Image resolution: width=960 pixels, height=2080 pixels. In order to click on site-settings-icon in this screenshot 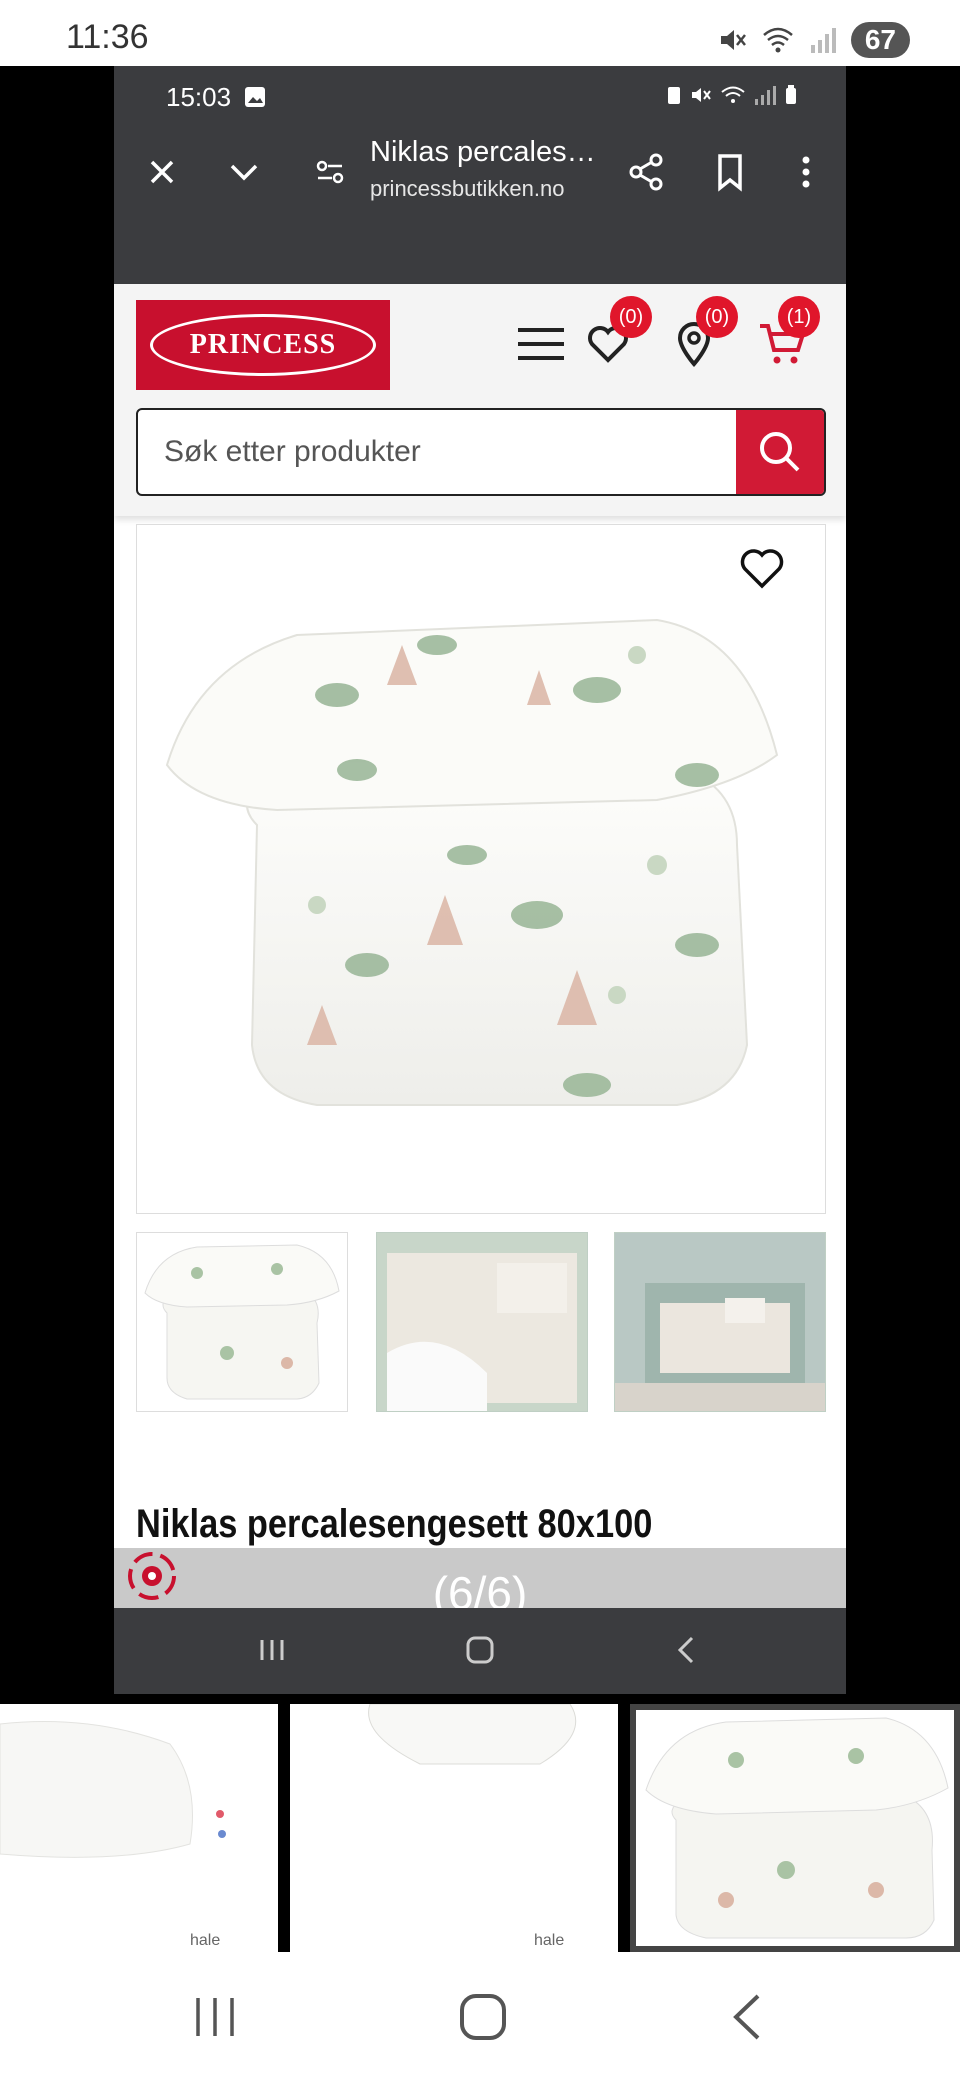, I will do `click(330, 172)`.